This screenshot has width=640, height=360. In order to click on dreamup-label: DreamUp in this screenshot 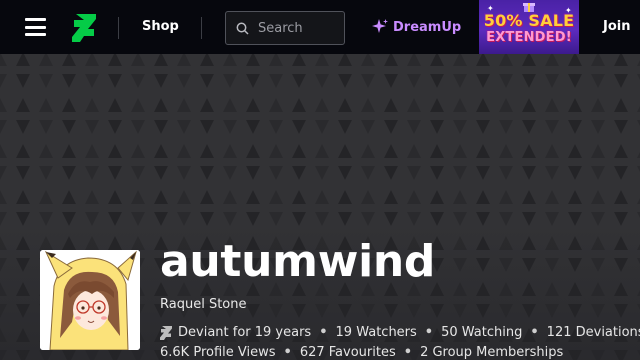, I will do `click(427, 27)`.